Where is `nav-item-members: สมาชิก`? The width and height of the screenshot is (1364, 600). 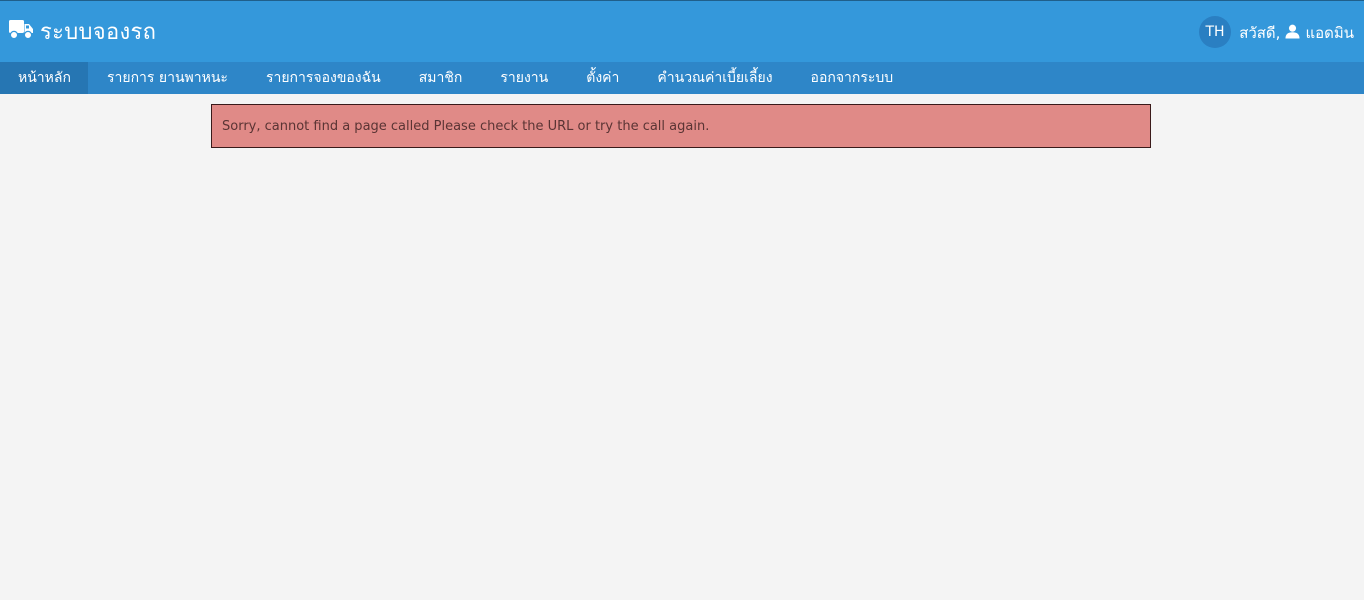 nav-item-members: สมาชิก is located at coordinates (441, 78).